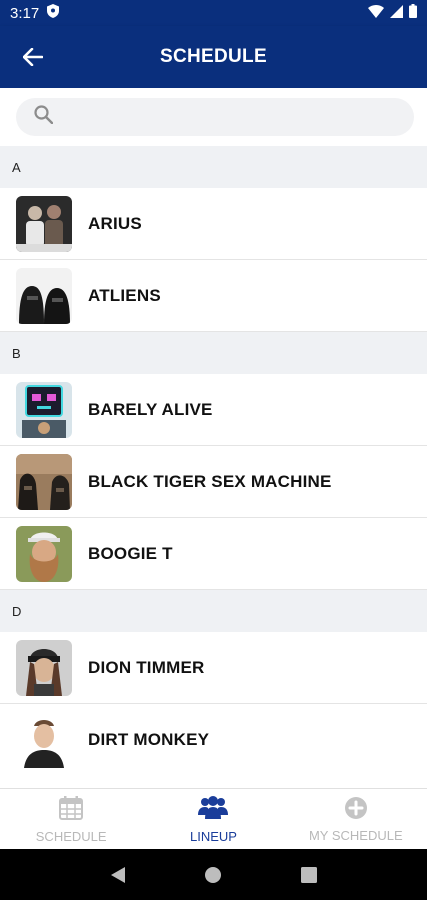 Image resolution: width=427 pixels, height=900 pixels. Describe the element at coordinates (149, 739) in the screenshot. I see `artist-name: DIRT MONKEY` at that location.